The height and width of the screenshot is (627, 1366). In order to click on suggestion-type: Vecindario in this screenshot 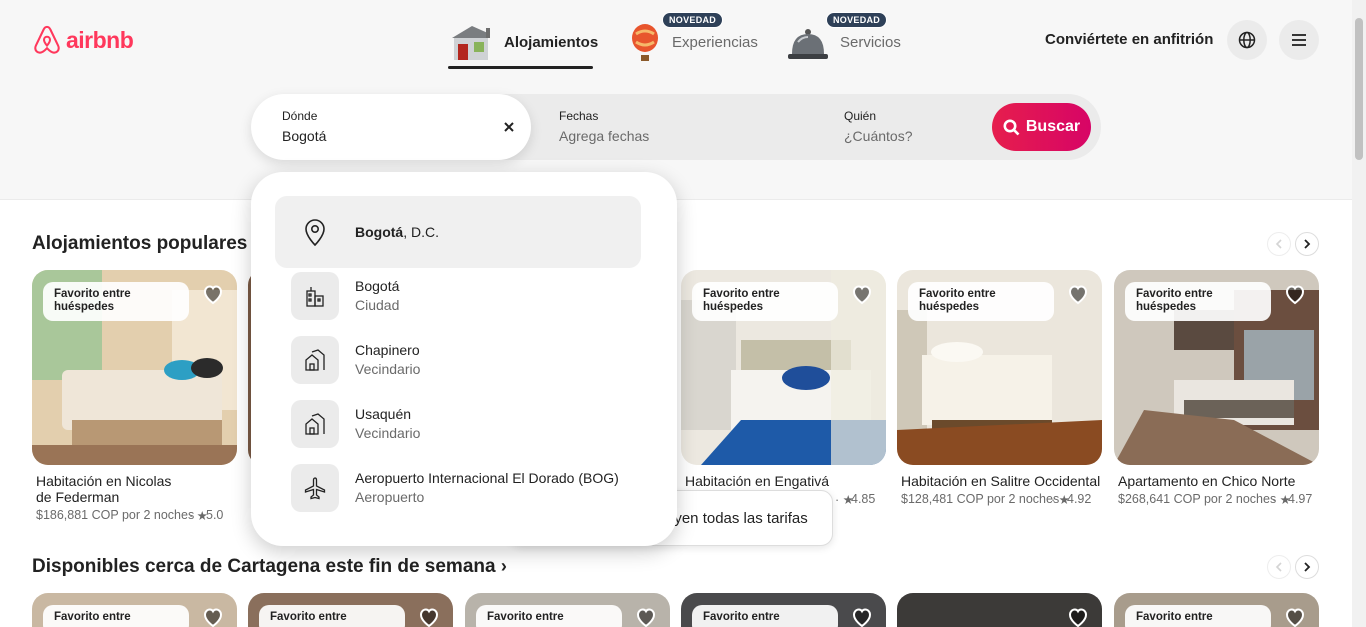, I will do `click(388, 433)`.